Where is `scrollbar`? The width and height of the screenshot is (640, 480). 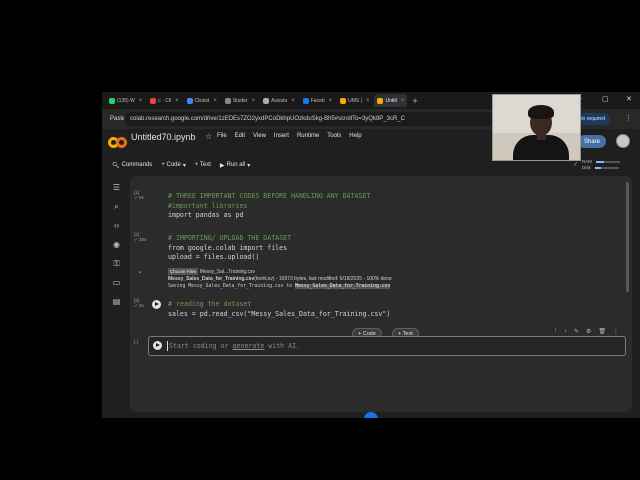 scrollbar is located at coordinates (627, 237).